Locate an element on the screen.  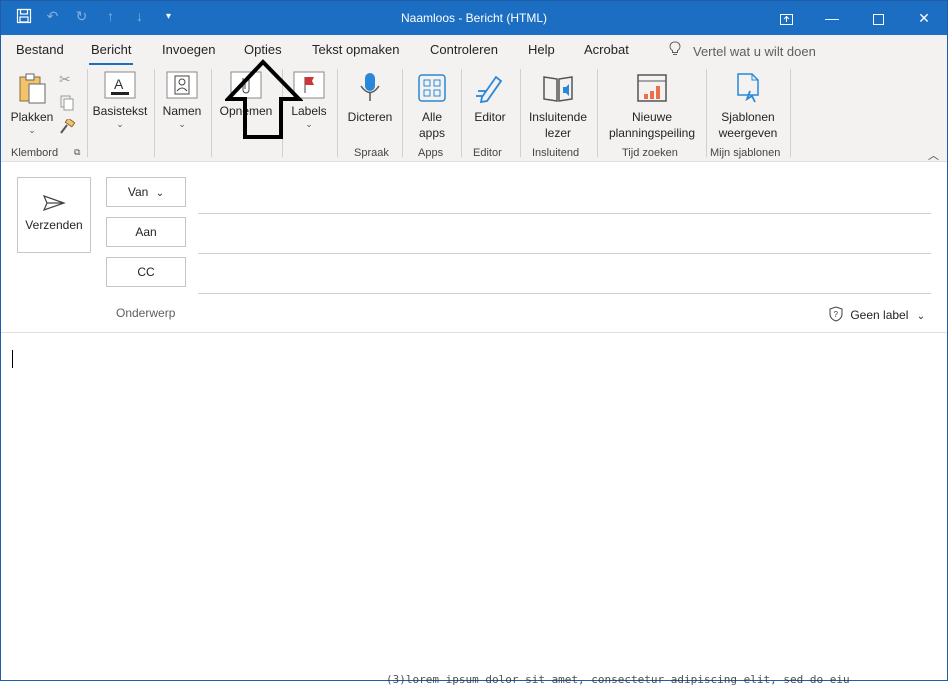
group-spraak-label: Spraak is located at coordinates (371, 153).